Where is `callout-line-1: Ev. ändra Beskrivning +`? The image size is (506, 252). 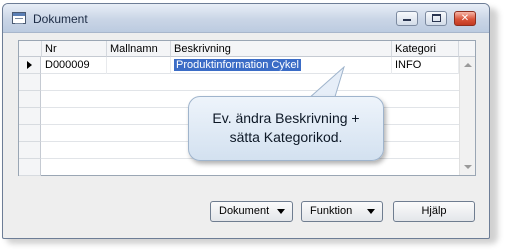 callout-line-1: Ev. ändra Beskrivning + is located at coordinates (286, 118).